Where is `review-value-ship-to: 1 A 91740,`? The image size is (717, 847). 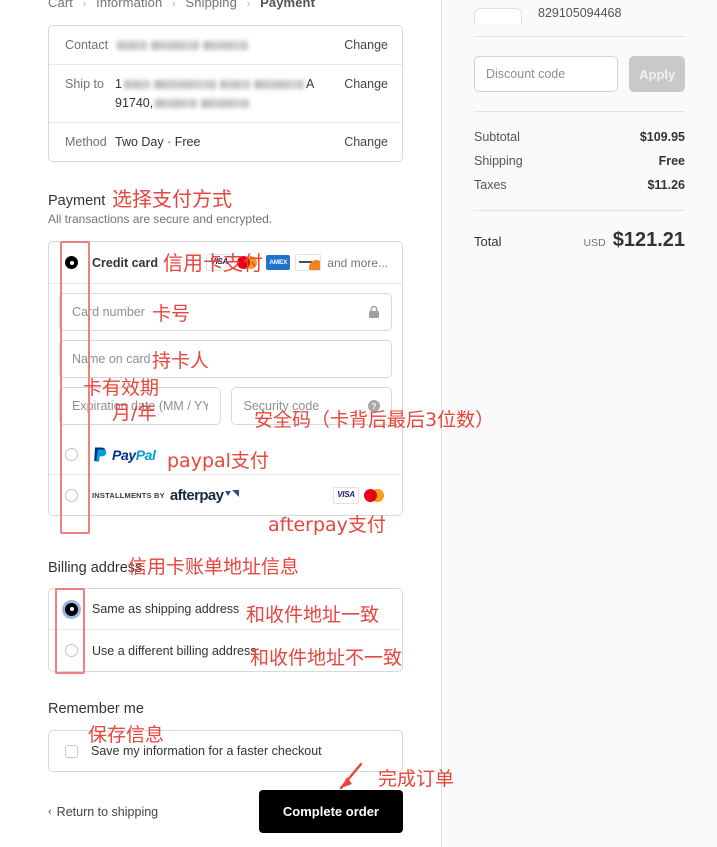 review-value-ship-to: 1 A 91740, is located at coordinates (229, 93).